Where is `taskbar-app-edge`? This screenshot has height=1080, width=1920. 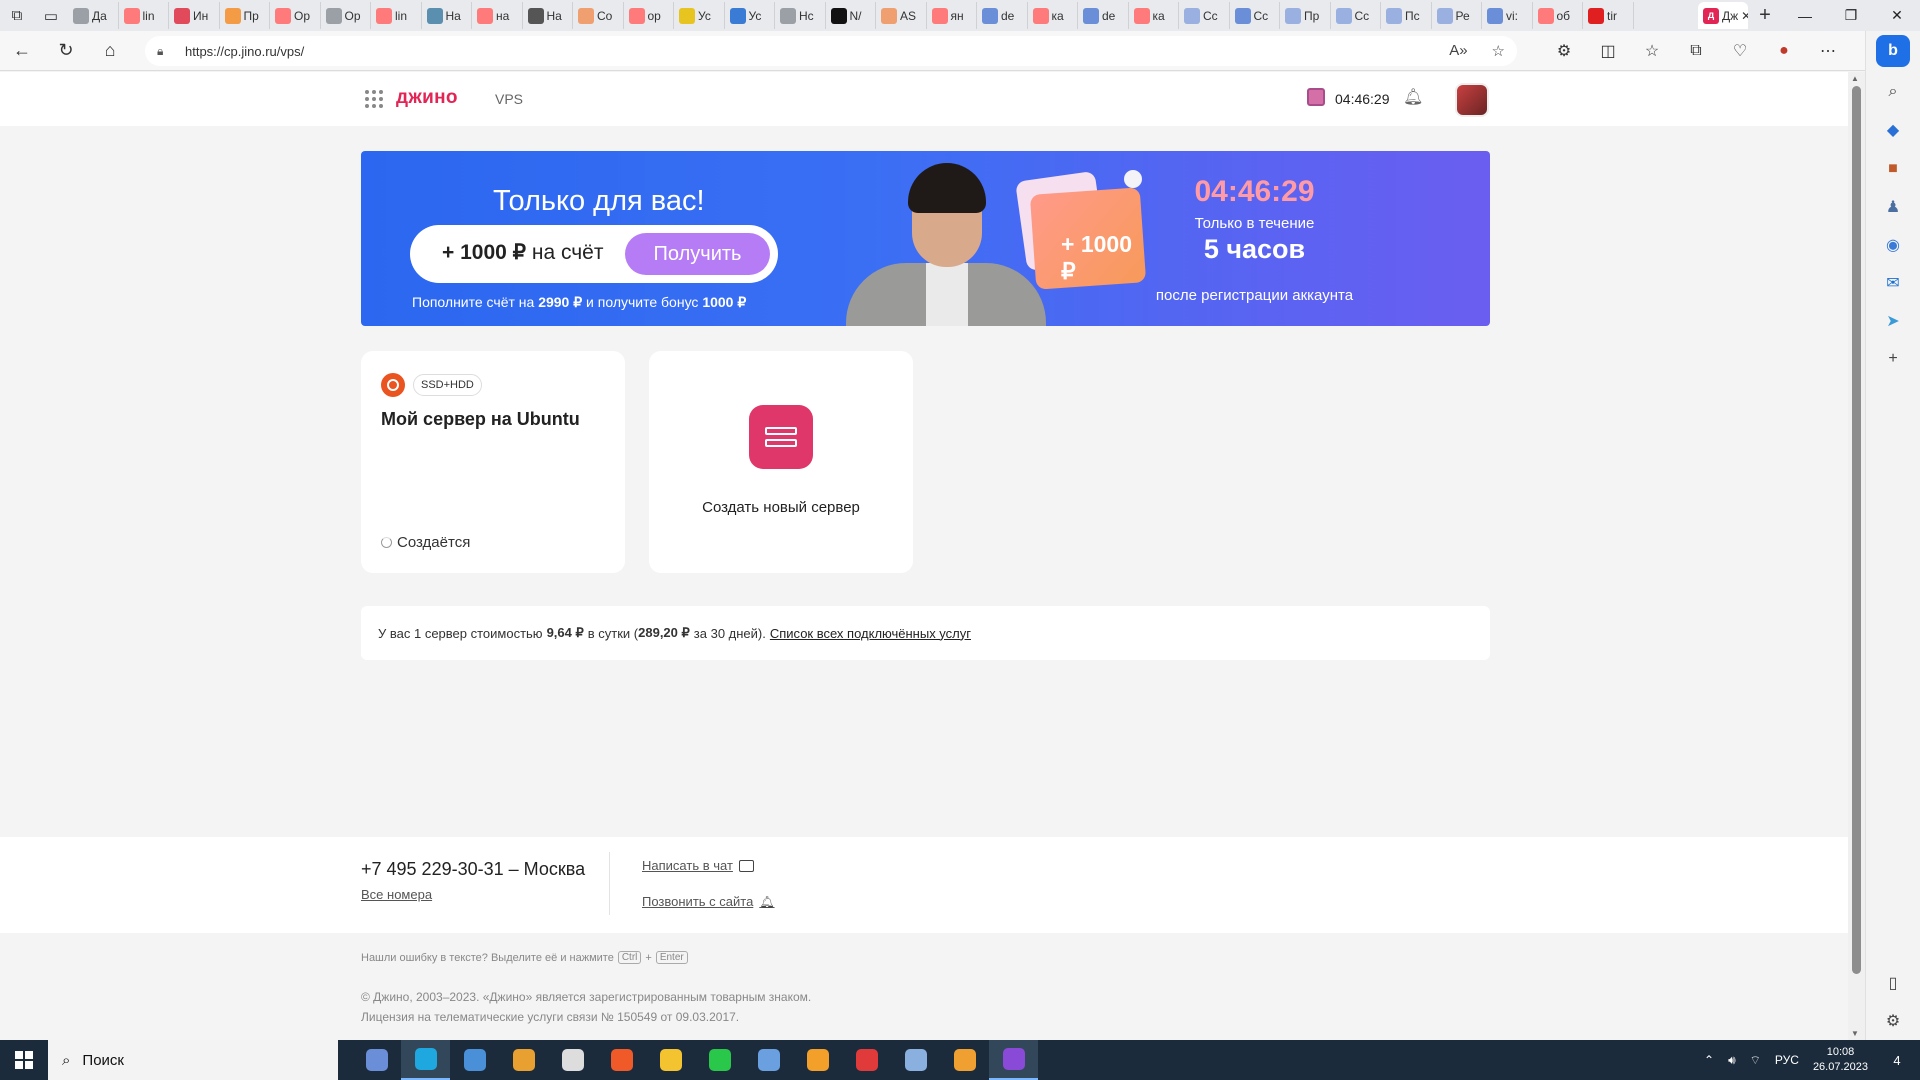 taskbar-app-edge is located at coordinates (425, 1060).